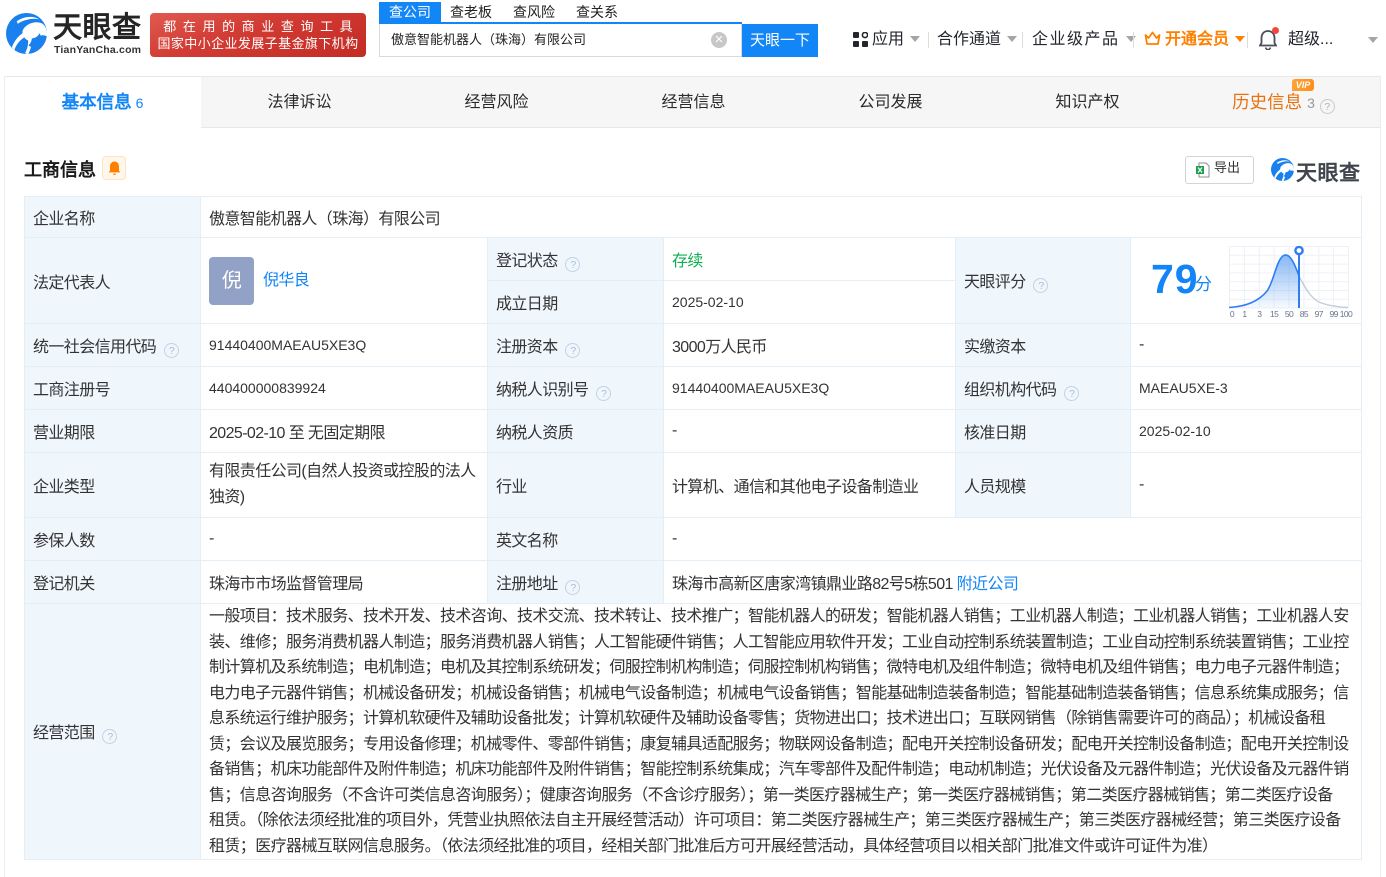 The width and height of the screenshot is (1386, 877). What do you see at coordinates (1289, 314) in the screenshot?
I see `svg-text: 50` at bounding box center [1289, 314].